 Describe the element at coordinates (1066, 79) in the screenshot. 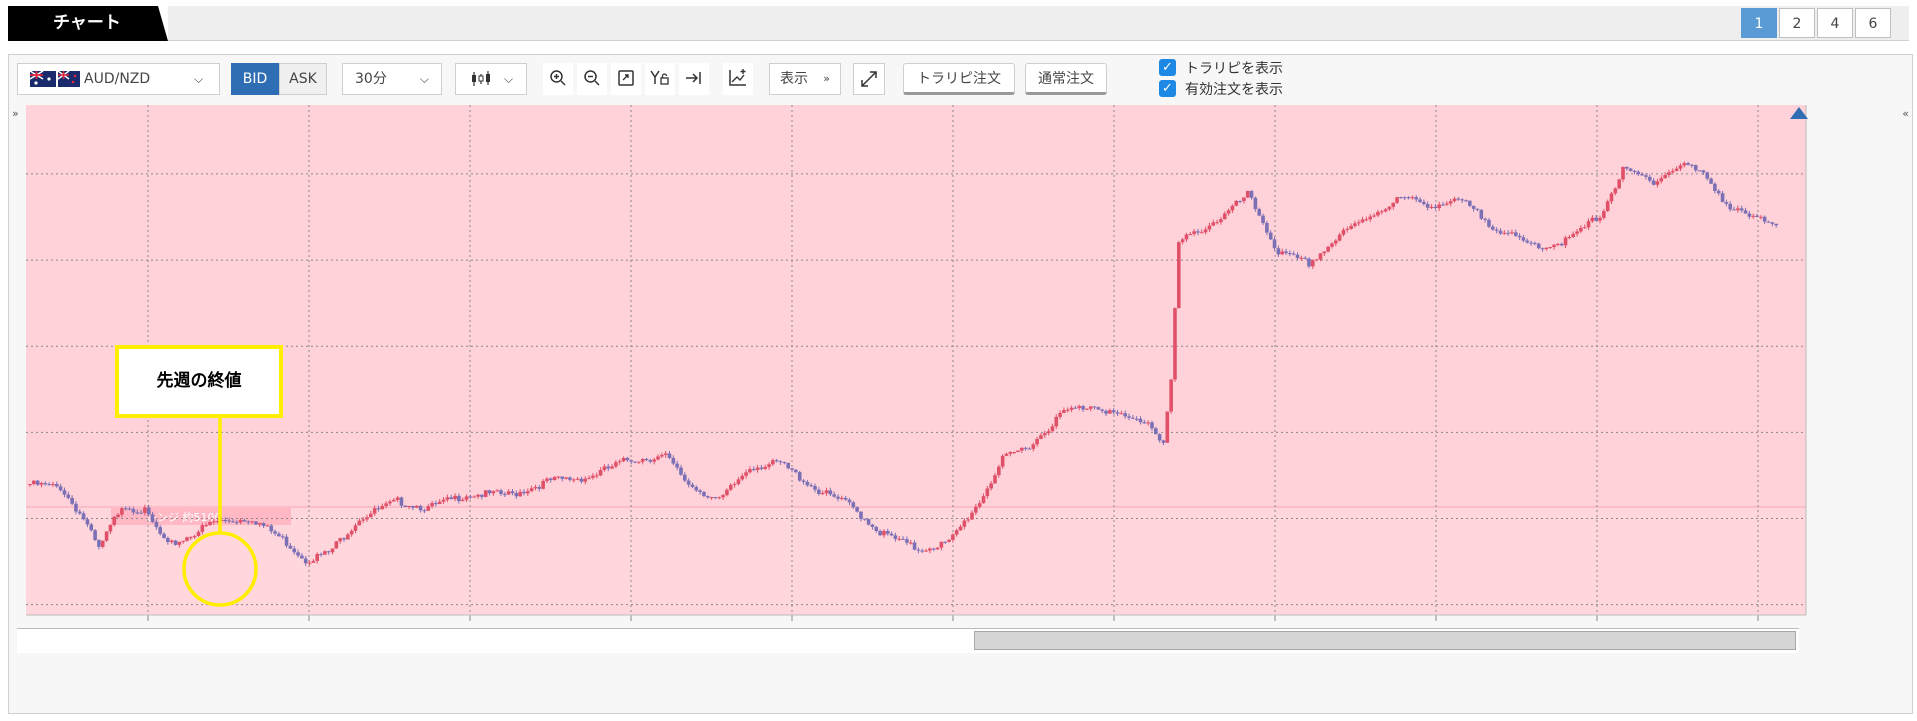

I see `normal-order-button: 通常注文` at that location.